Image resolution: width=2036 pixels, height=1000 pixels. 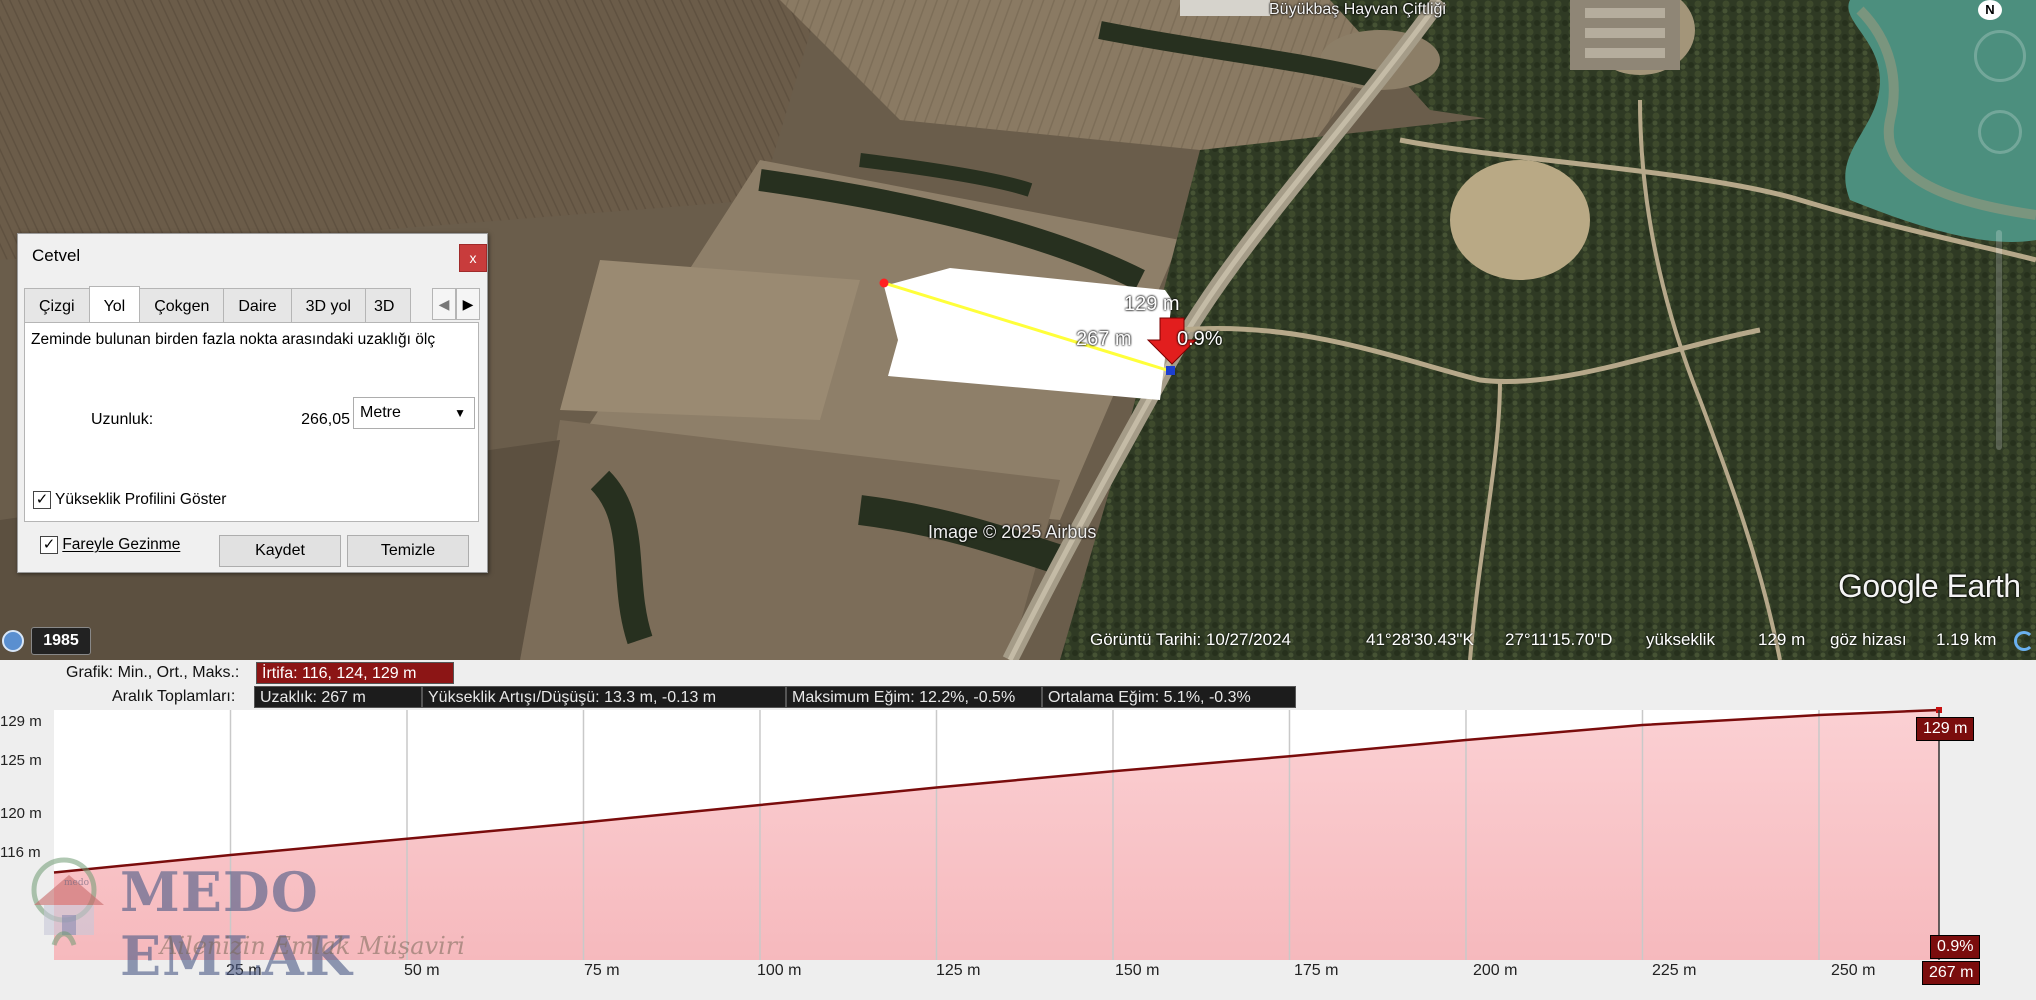 I want to click on chevron-right-icon: ▶, so click(x=468, y=304).